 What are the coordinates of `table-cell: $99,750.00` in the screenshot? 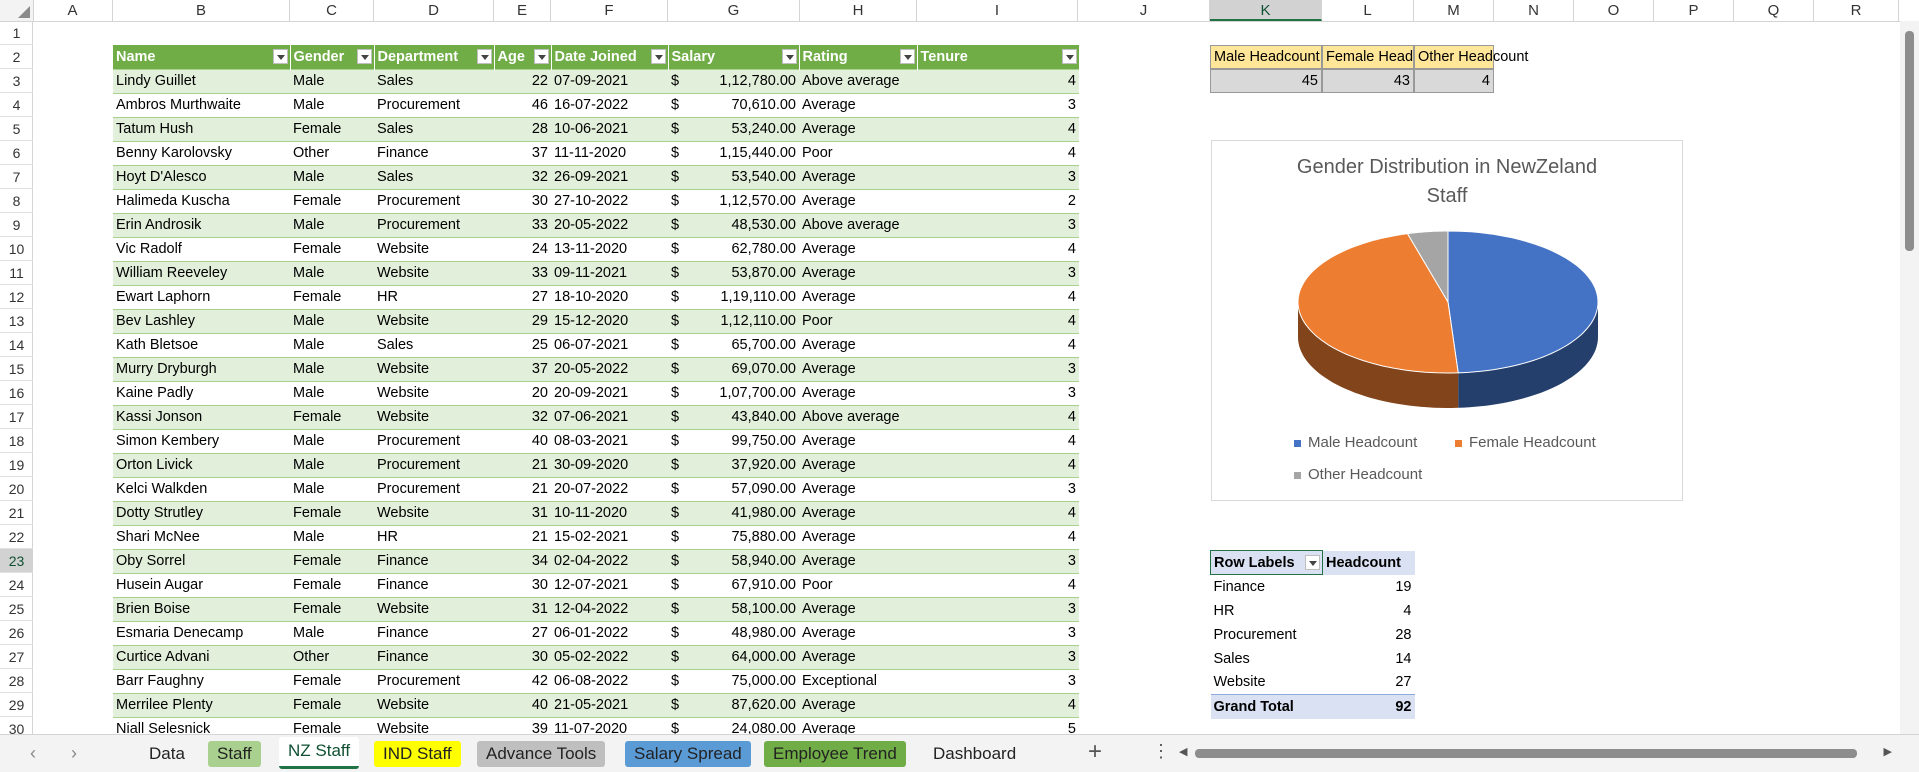 It's located at (733, 440).